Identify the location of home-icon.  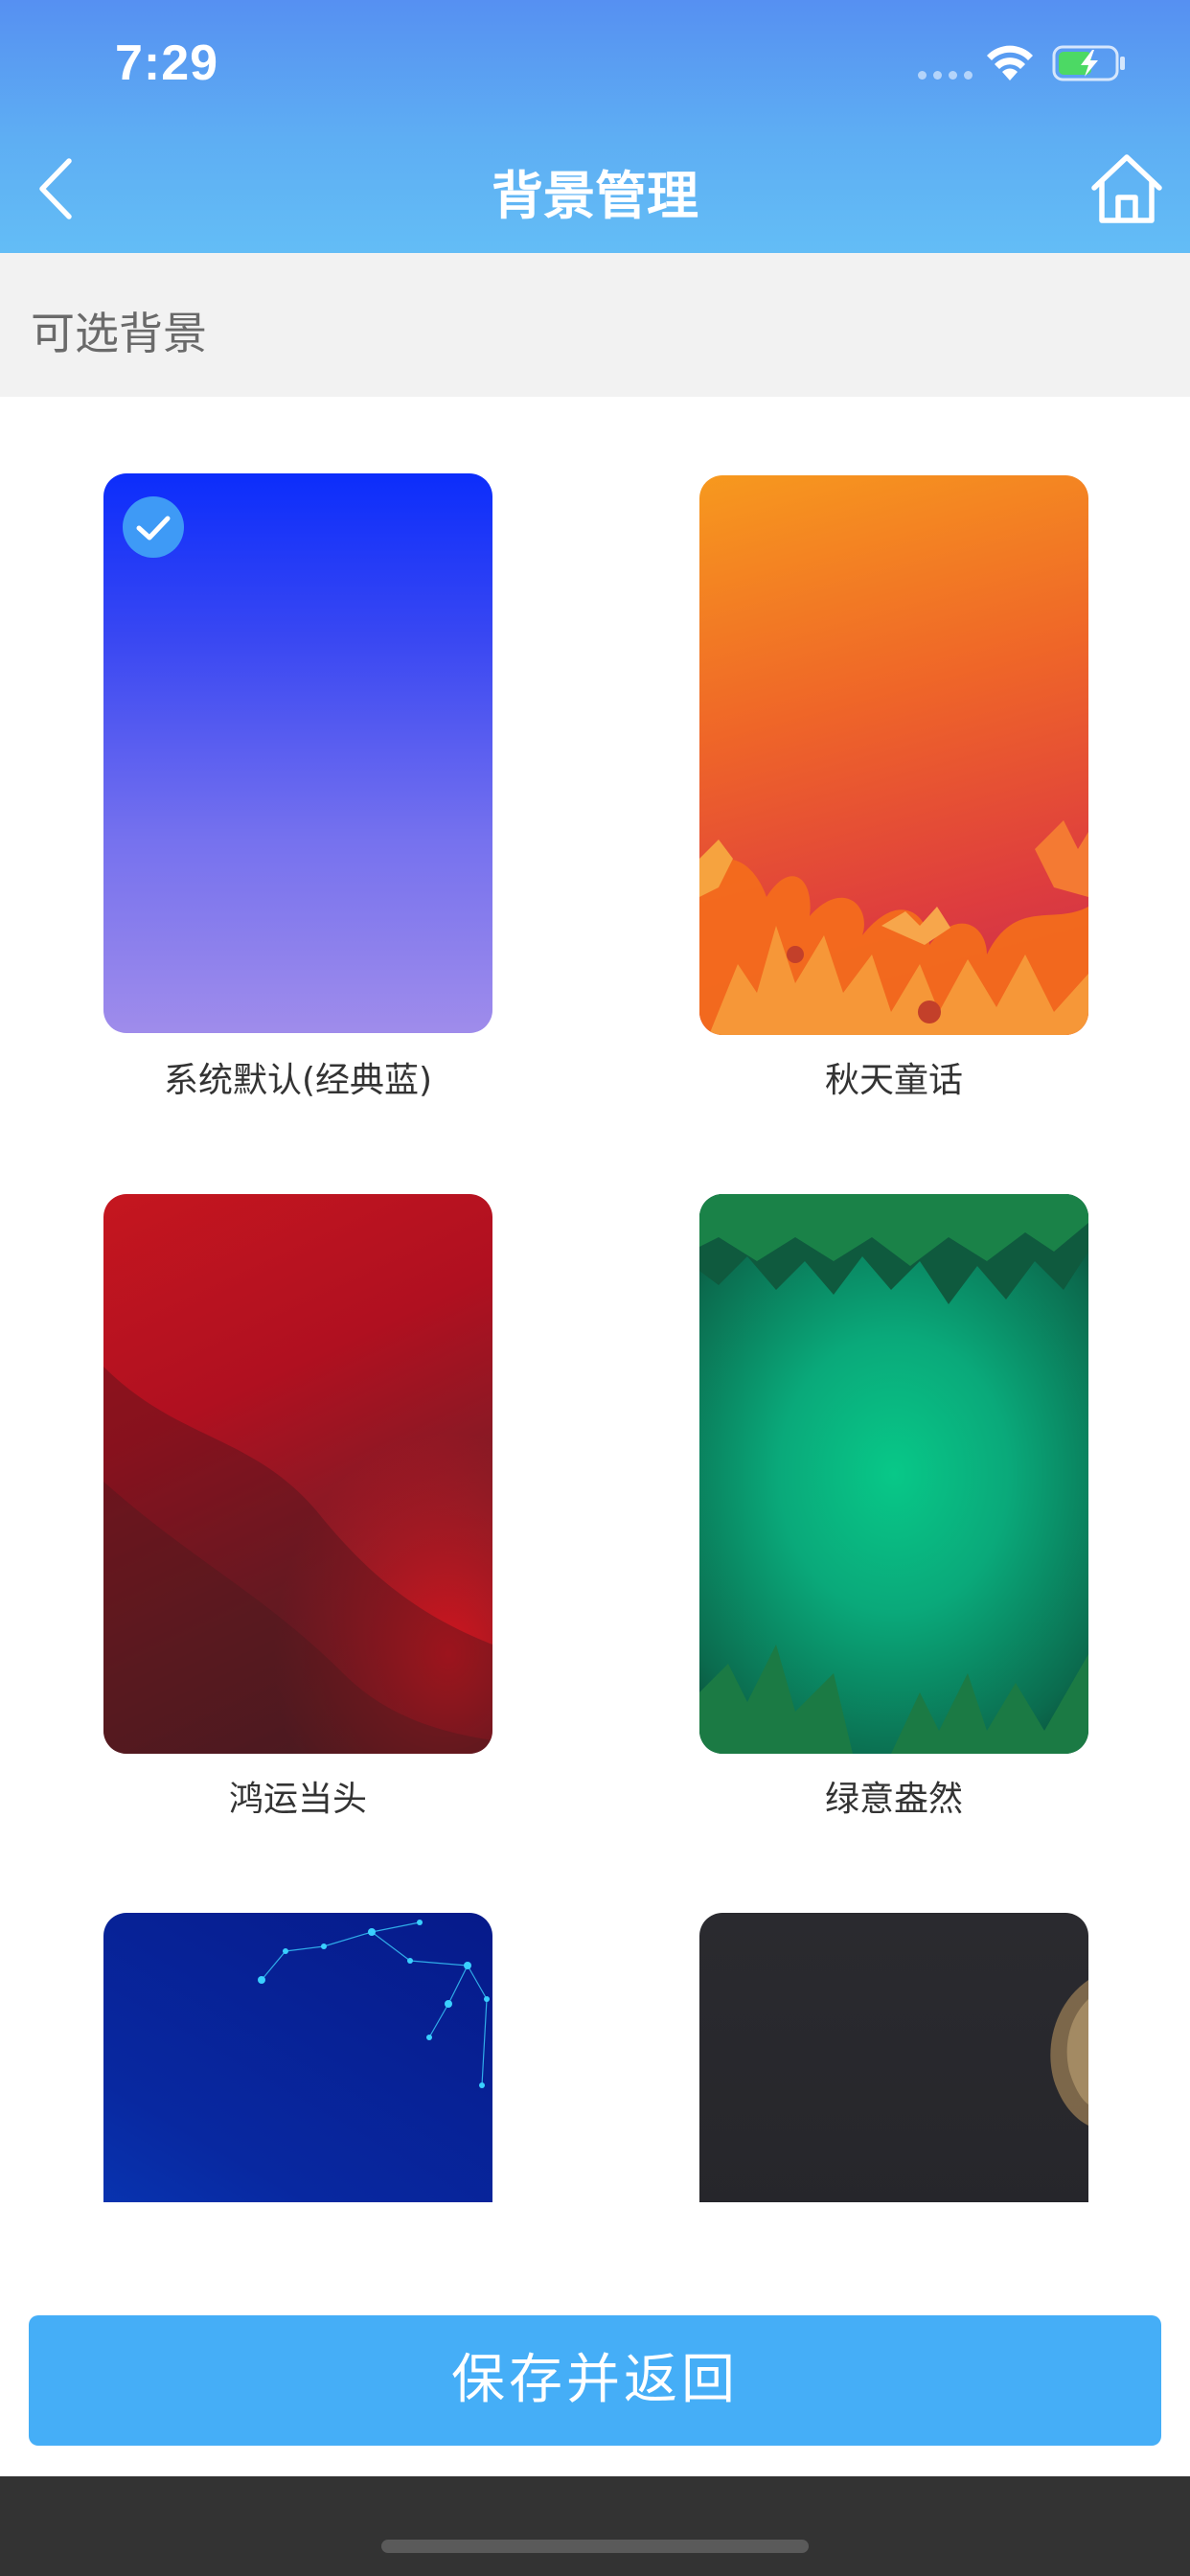
(1127, 188).